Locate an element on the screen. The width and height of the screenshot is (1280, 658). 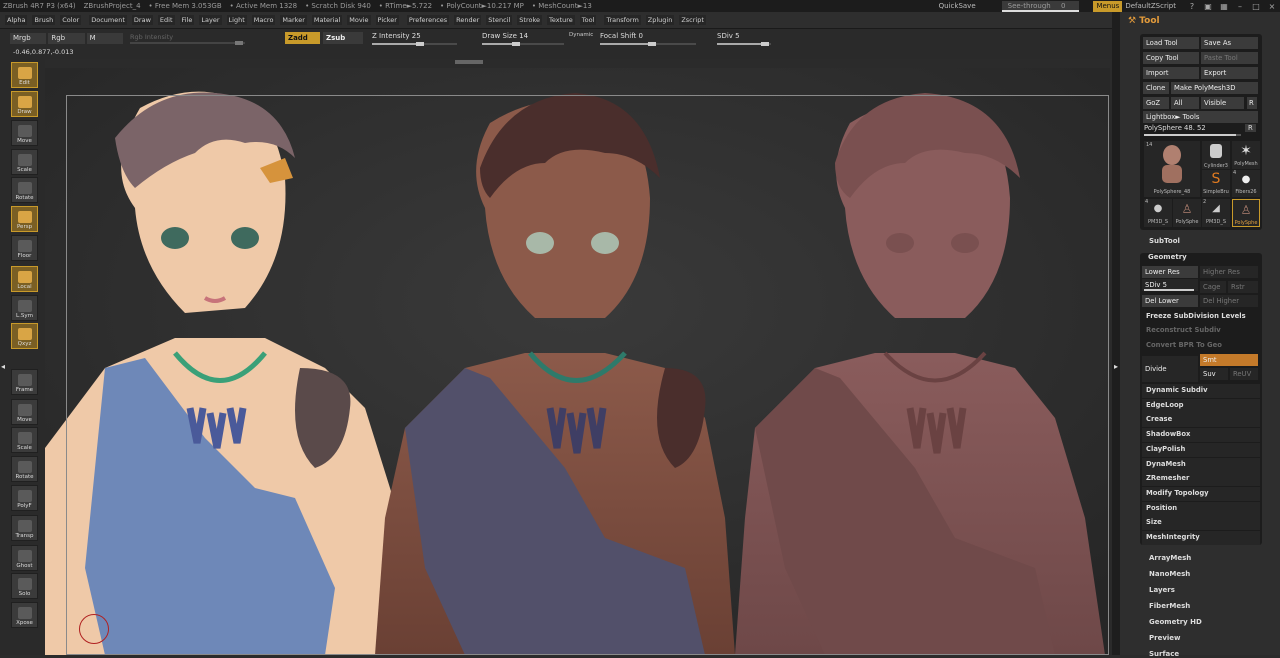
load-tool-button: Load Tool is located at coordinates (1171, 43).